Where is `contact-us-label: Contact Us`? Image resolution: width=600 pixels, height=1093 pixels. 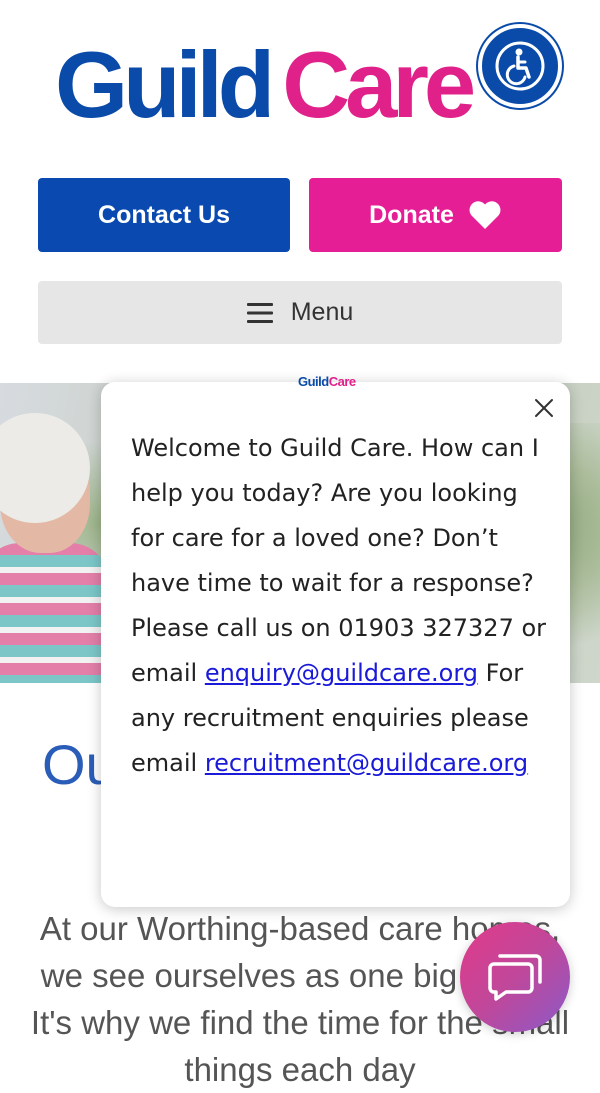
contact-us-label: Contact Us is located at coordinates (164, 214).